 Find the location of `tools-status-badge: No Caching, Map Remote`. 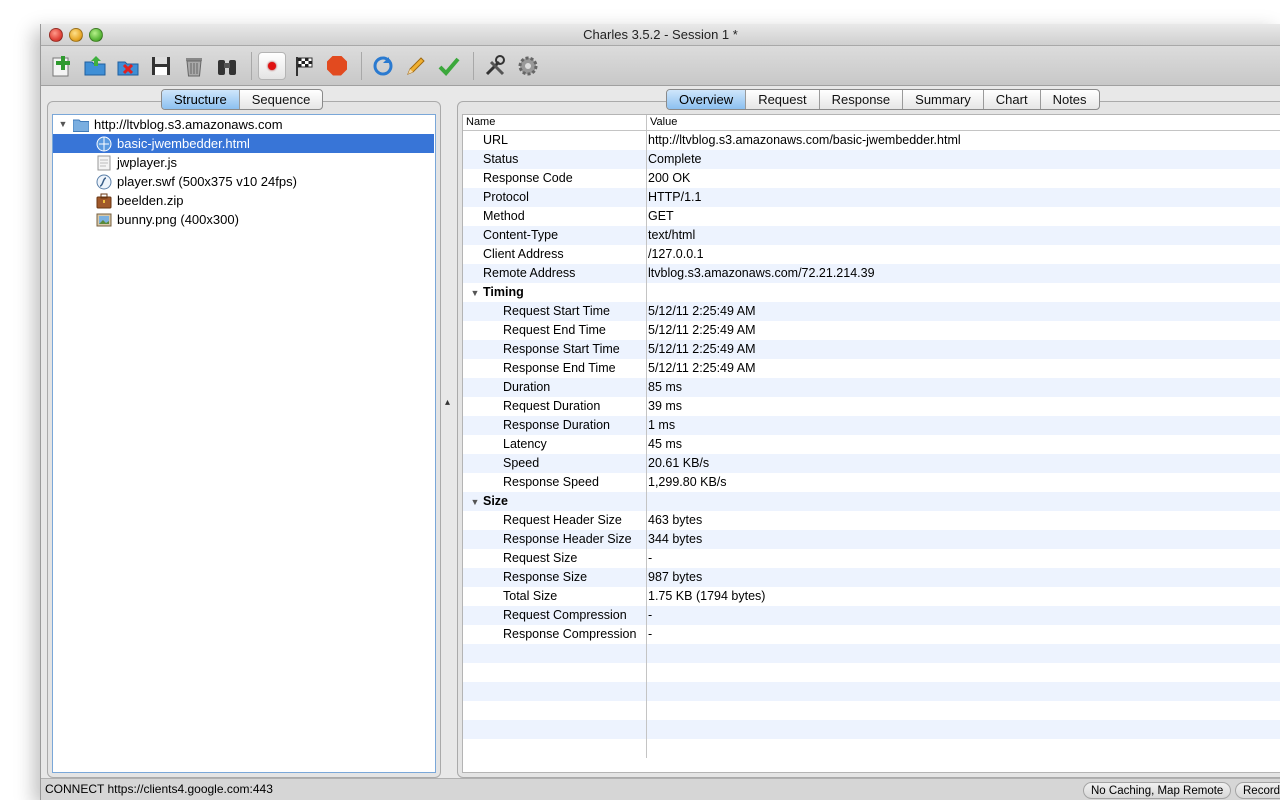

tools-status-badge: No Caching, Map Remote is located at coordinates (1157, 790).